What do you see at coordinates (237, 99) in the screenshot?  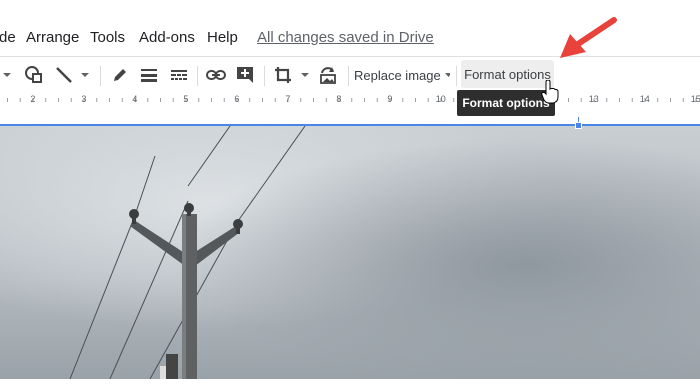 I see `ruler-number: 6` at bounding box center [237, 99].